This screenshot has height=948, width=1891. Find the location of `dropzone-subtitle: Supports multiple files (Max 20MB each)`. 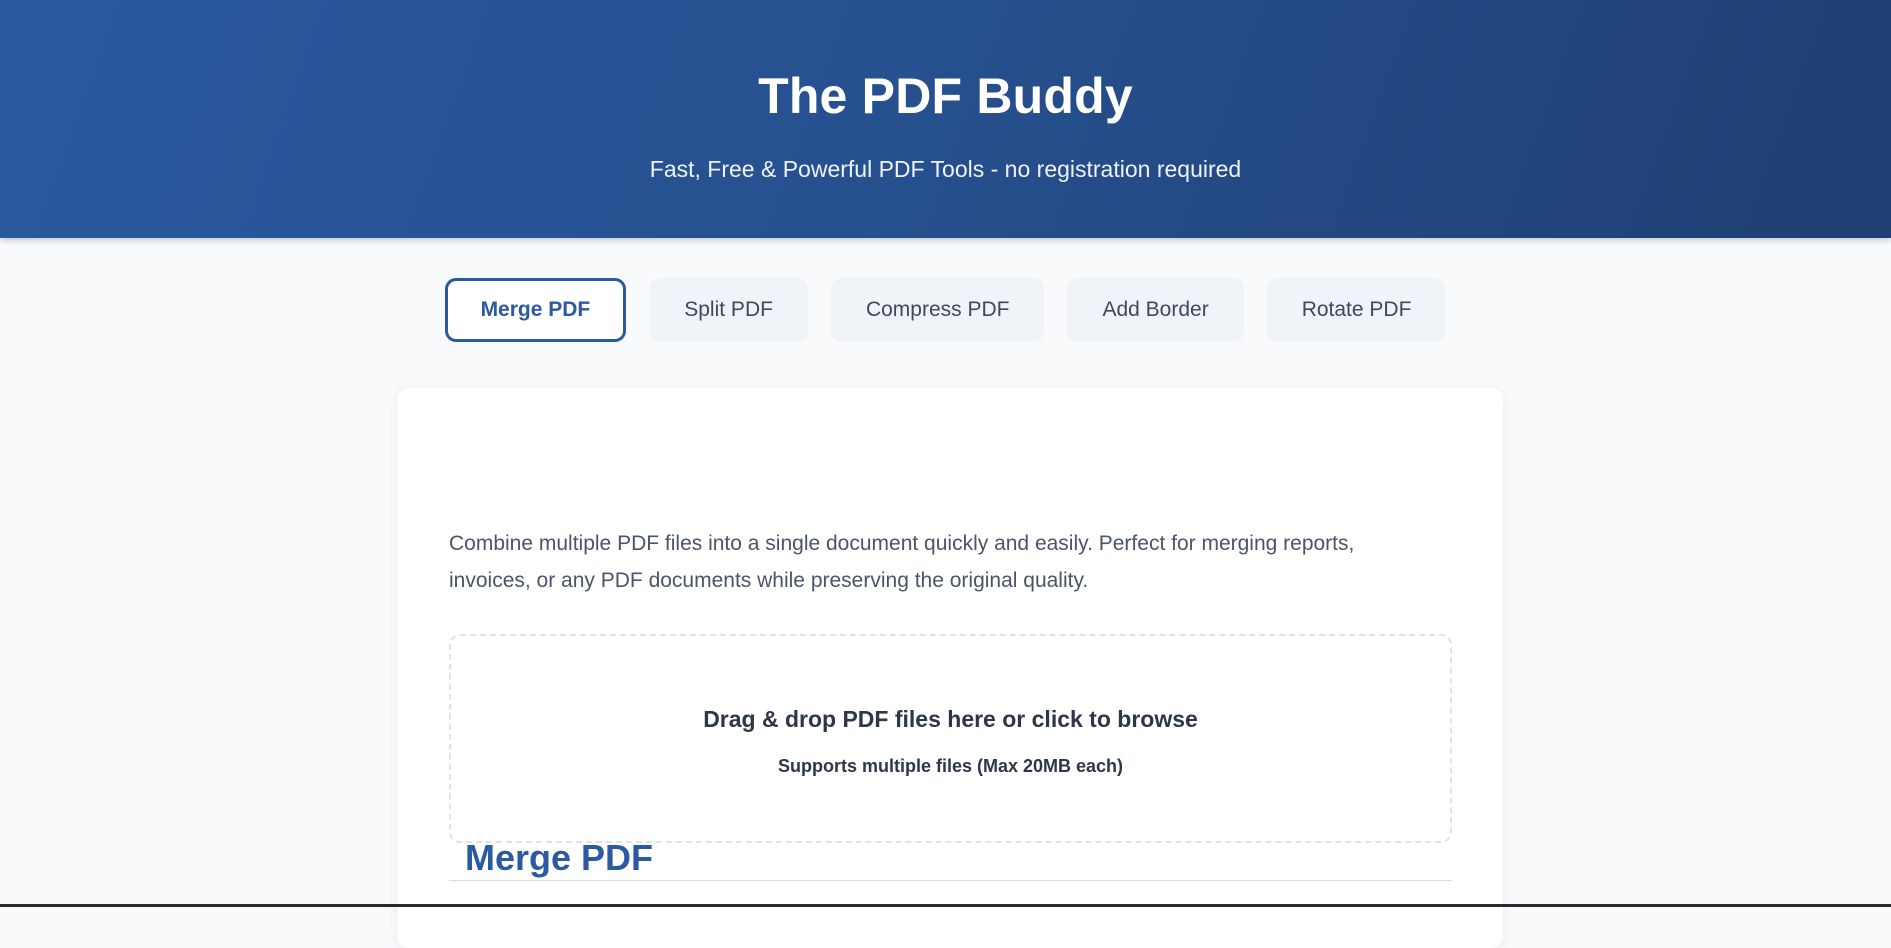

dropzone-subtitle: Supports multiple files (Max 20MB each) is located at coordinates (950, 766).